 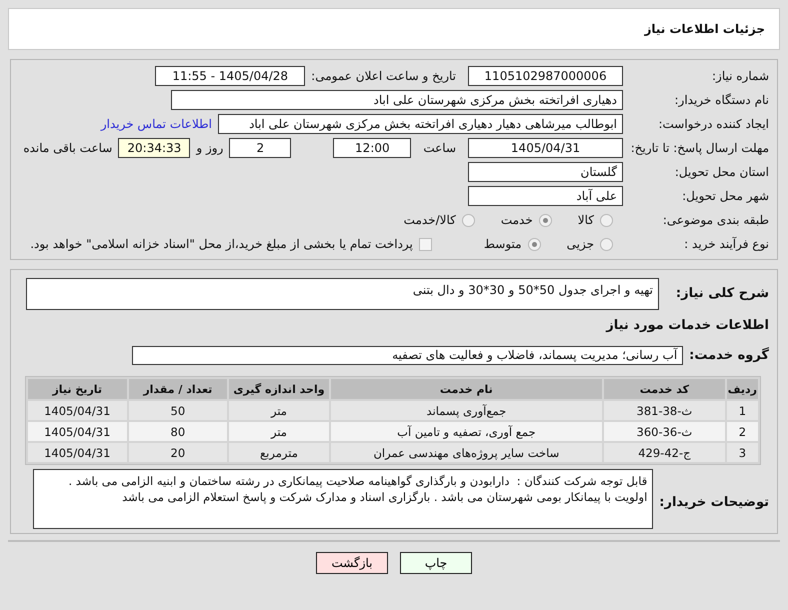 What do you see at coordinates (699, 148) in the screenshot?
I see `field-label: مهلت ارسال پاسخ: تا تاریخ:` at bounding box center [699, 148].